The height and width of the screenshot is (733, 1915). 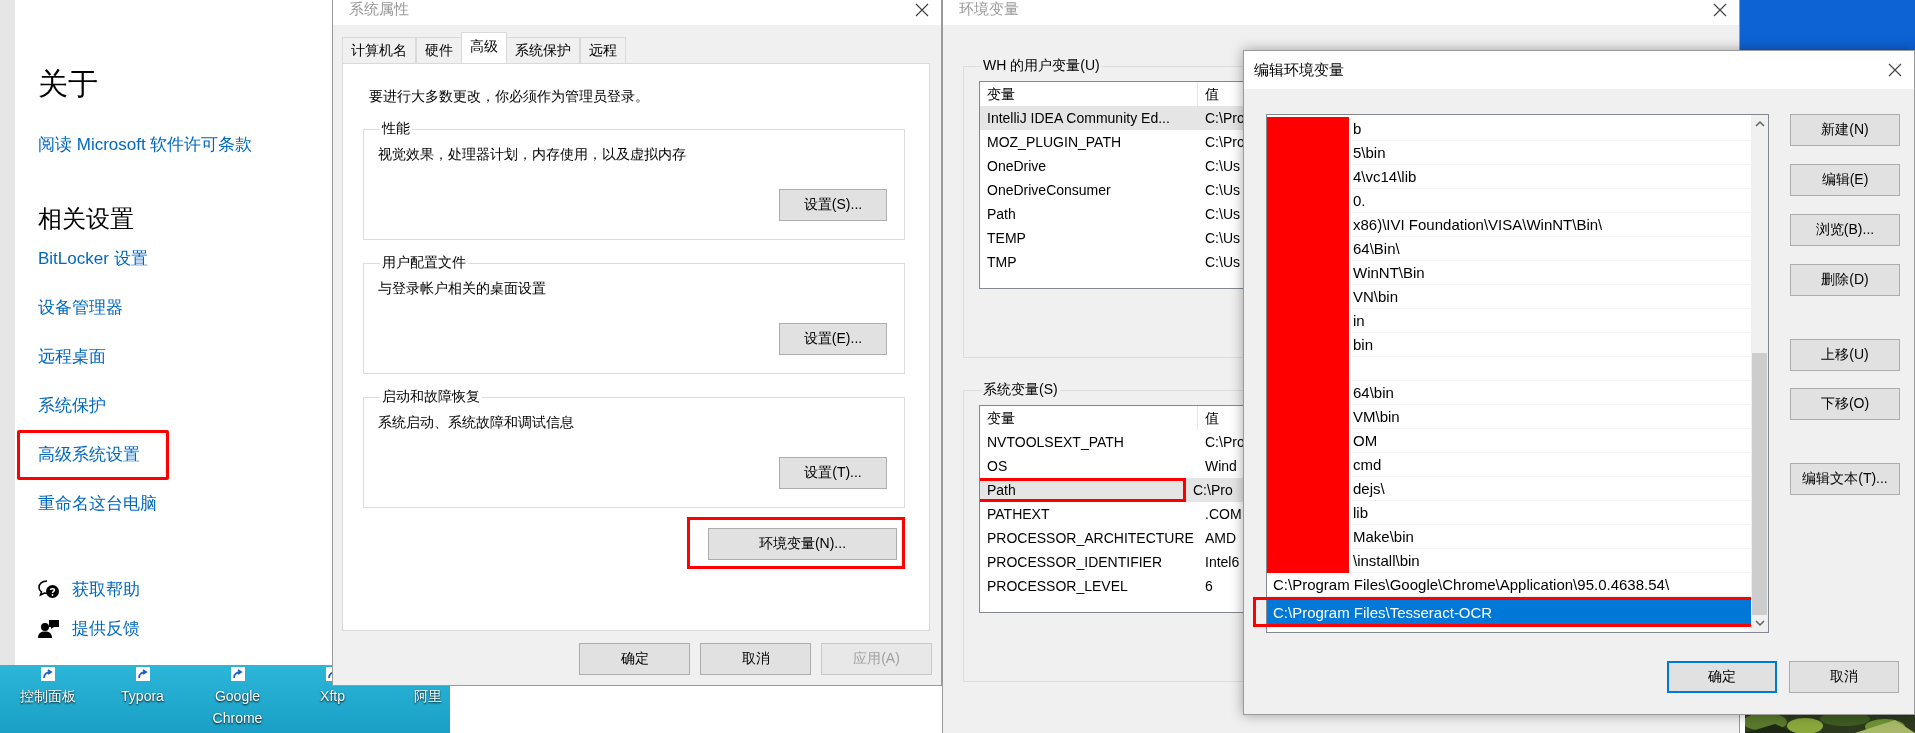 What do you see at coordinates (1055, 442) in the screenshot?
I see `table-cell-text: NVTOOLSEXT_PATH` at bounding box center [1055, 442].